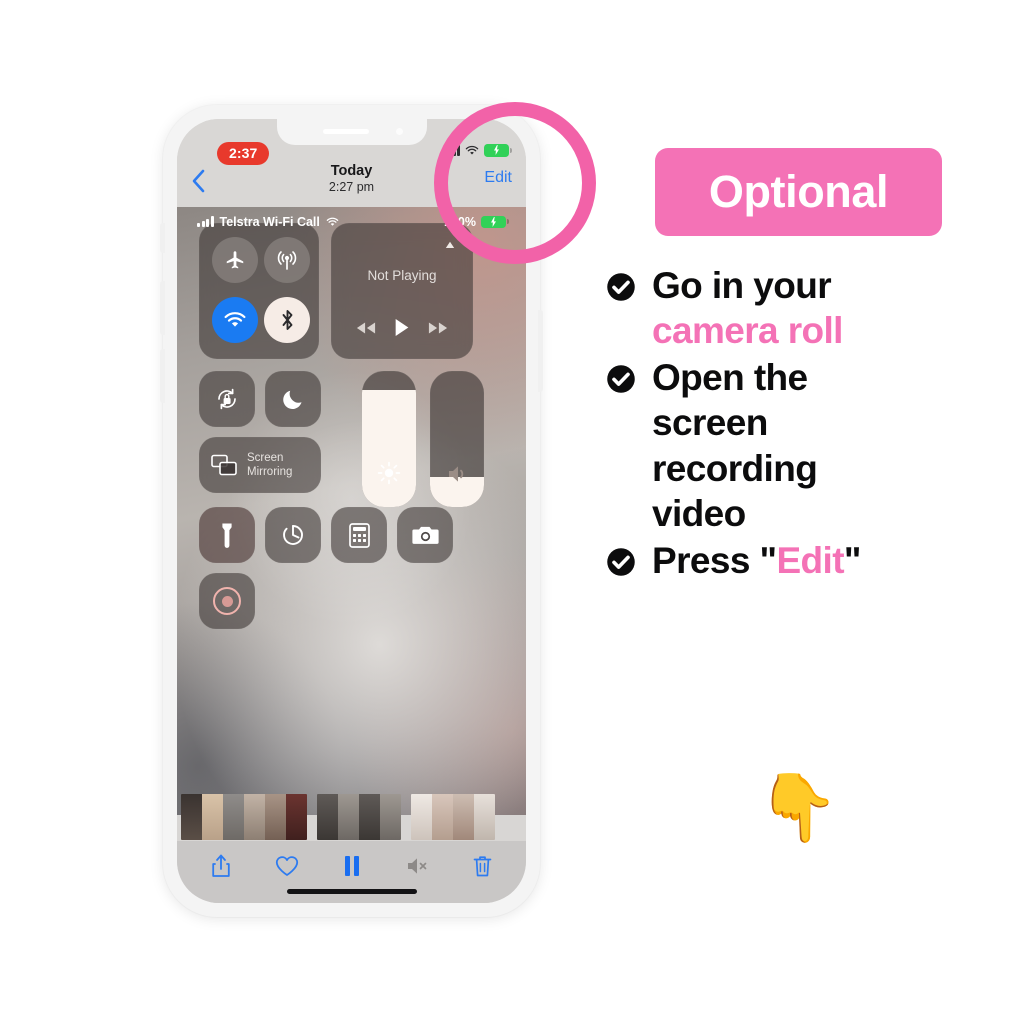  What do you see at coordinates (798, 807) in the screenshot?
I see `pointing-down-emoji: 👇` at bounding box center [798, 807].